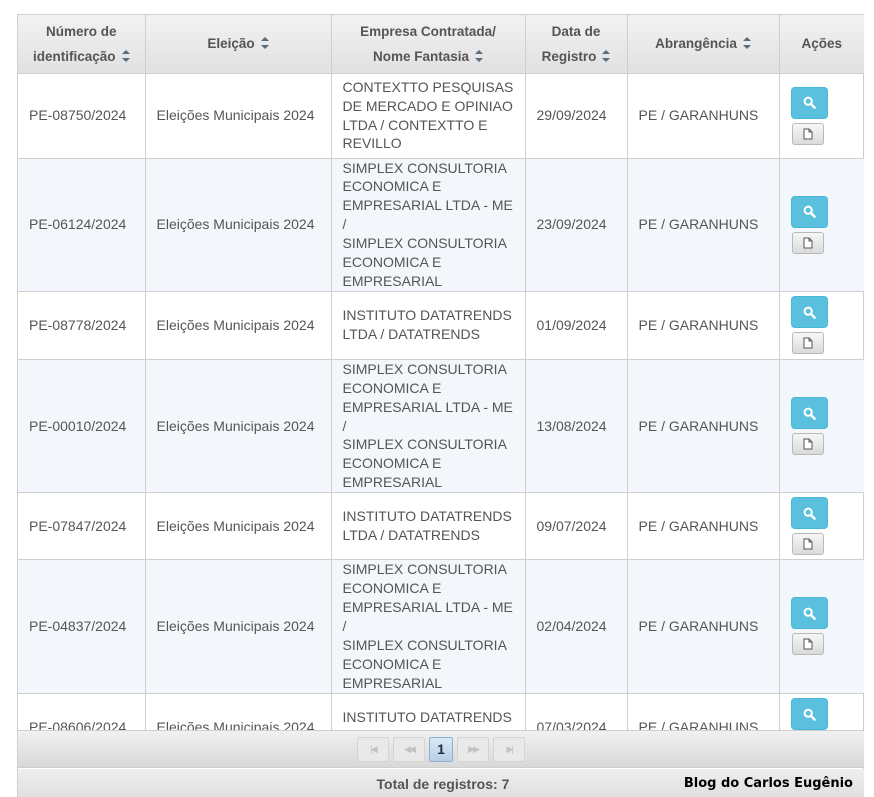 This screenshot has width=874, height=797. Describe the element at coordinates (82, 44) in the screenshot. I see `column-header-identificacao: Número de identificação` at that location.